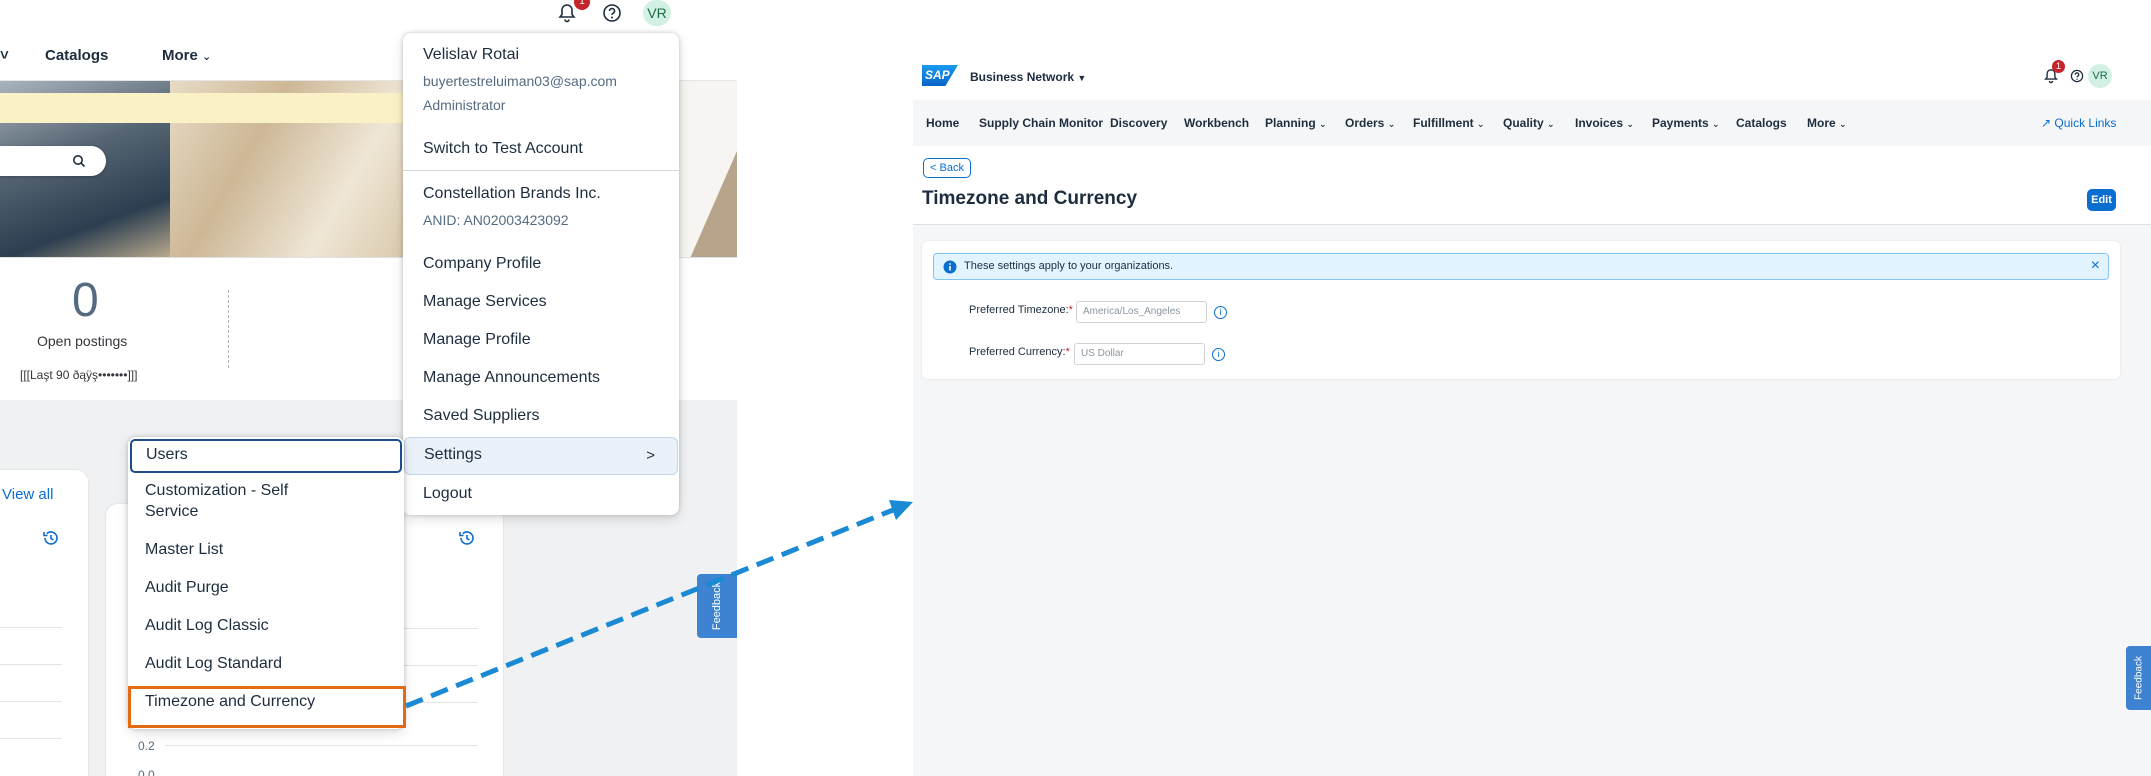 This screenshot has width=2151, height=776. What do you see at coordinates (216, 491) in the screenshot?
I see `submenu-customization: Customization - Self` at bounding box center [216, 491].